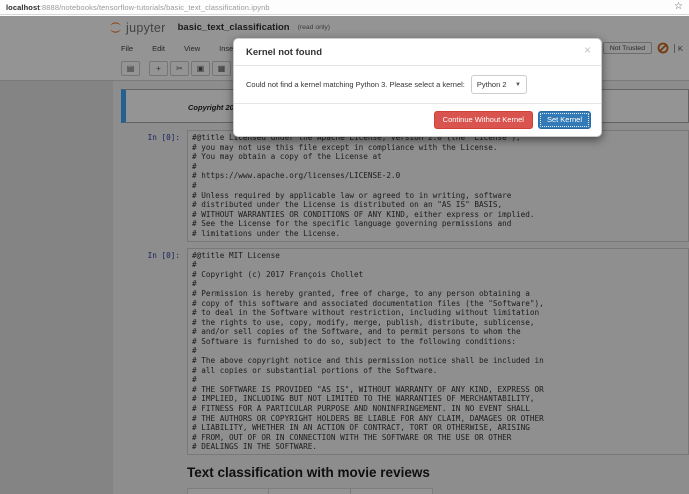 The image size is (689, 494). What do you see at coordinates (678, 7) in the screenshot?
I see `bookmark-star-icon: ☆` at bounding box center [678, 7].